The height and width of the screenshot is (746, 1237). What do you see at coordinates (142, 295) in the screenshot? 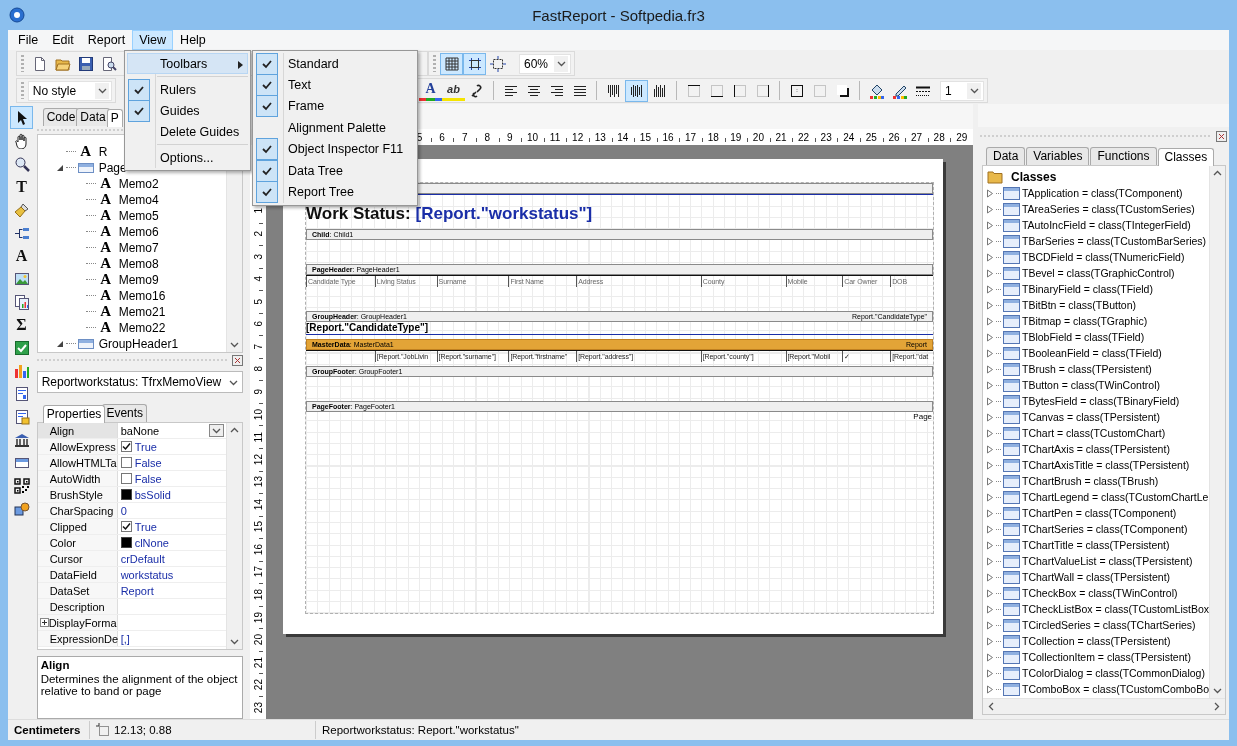
I see `tree-item: Memo16` at bounding box center [142, 295].